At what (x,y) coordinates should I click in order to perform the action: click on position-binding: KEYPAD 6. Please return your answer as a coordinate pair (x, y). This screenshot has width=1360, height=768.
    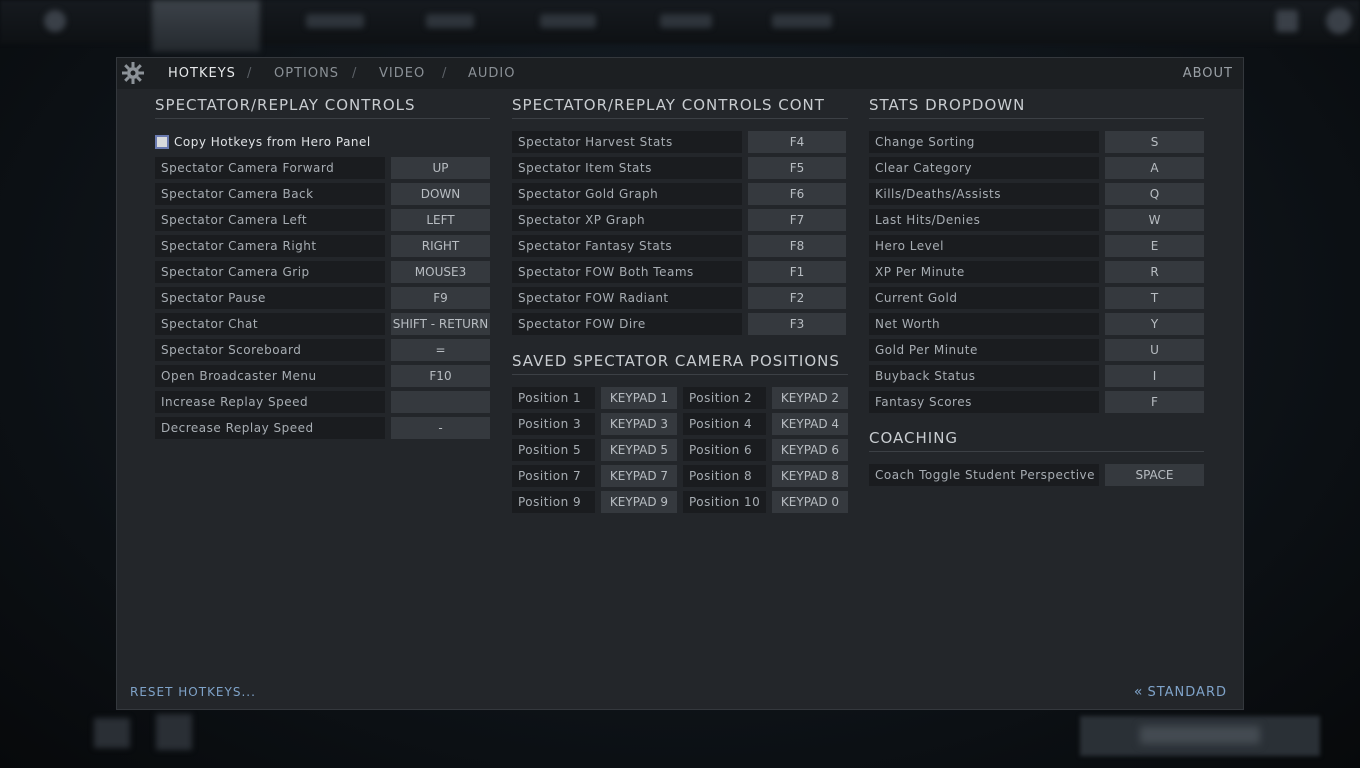
    Looking at the image, I should click on (810, 450).